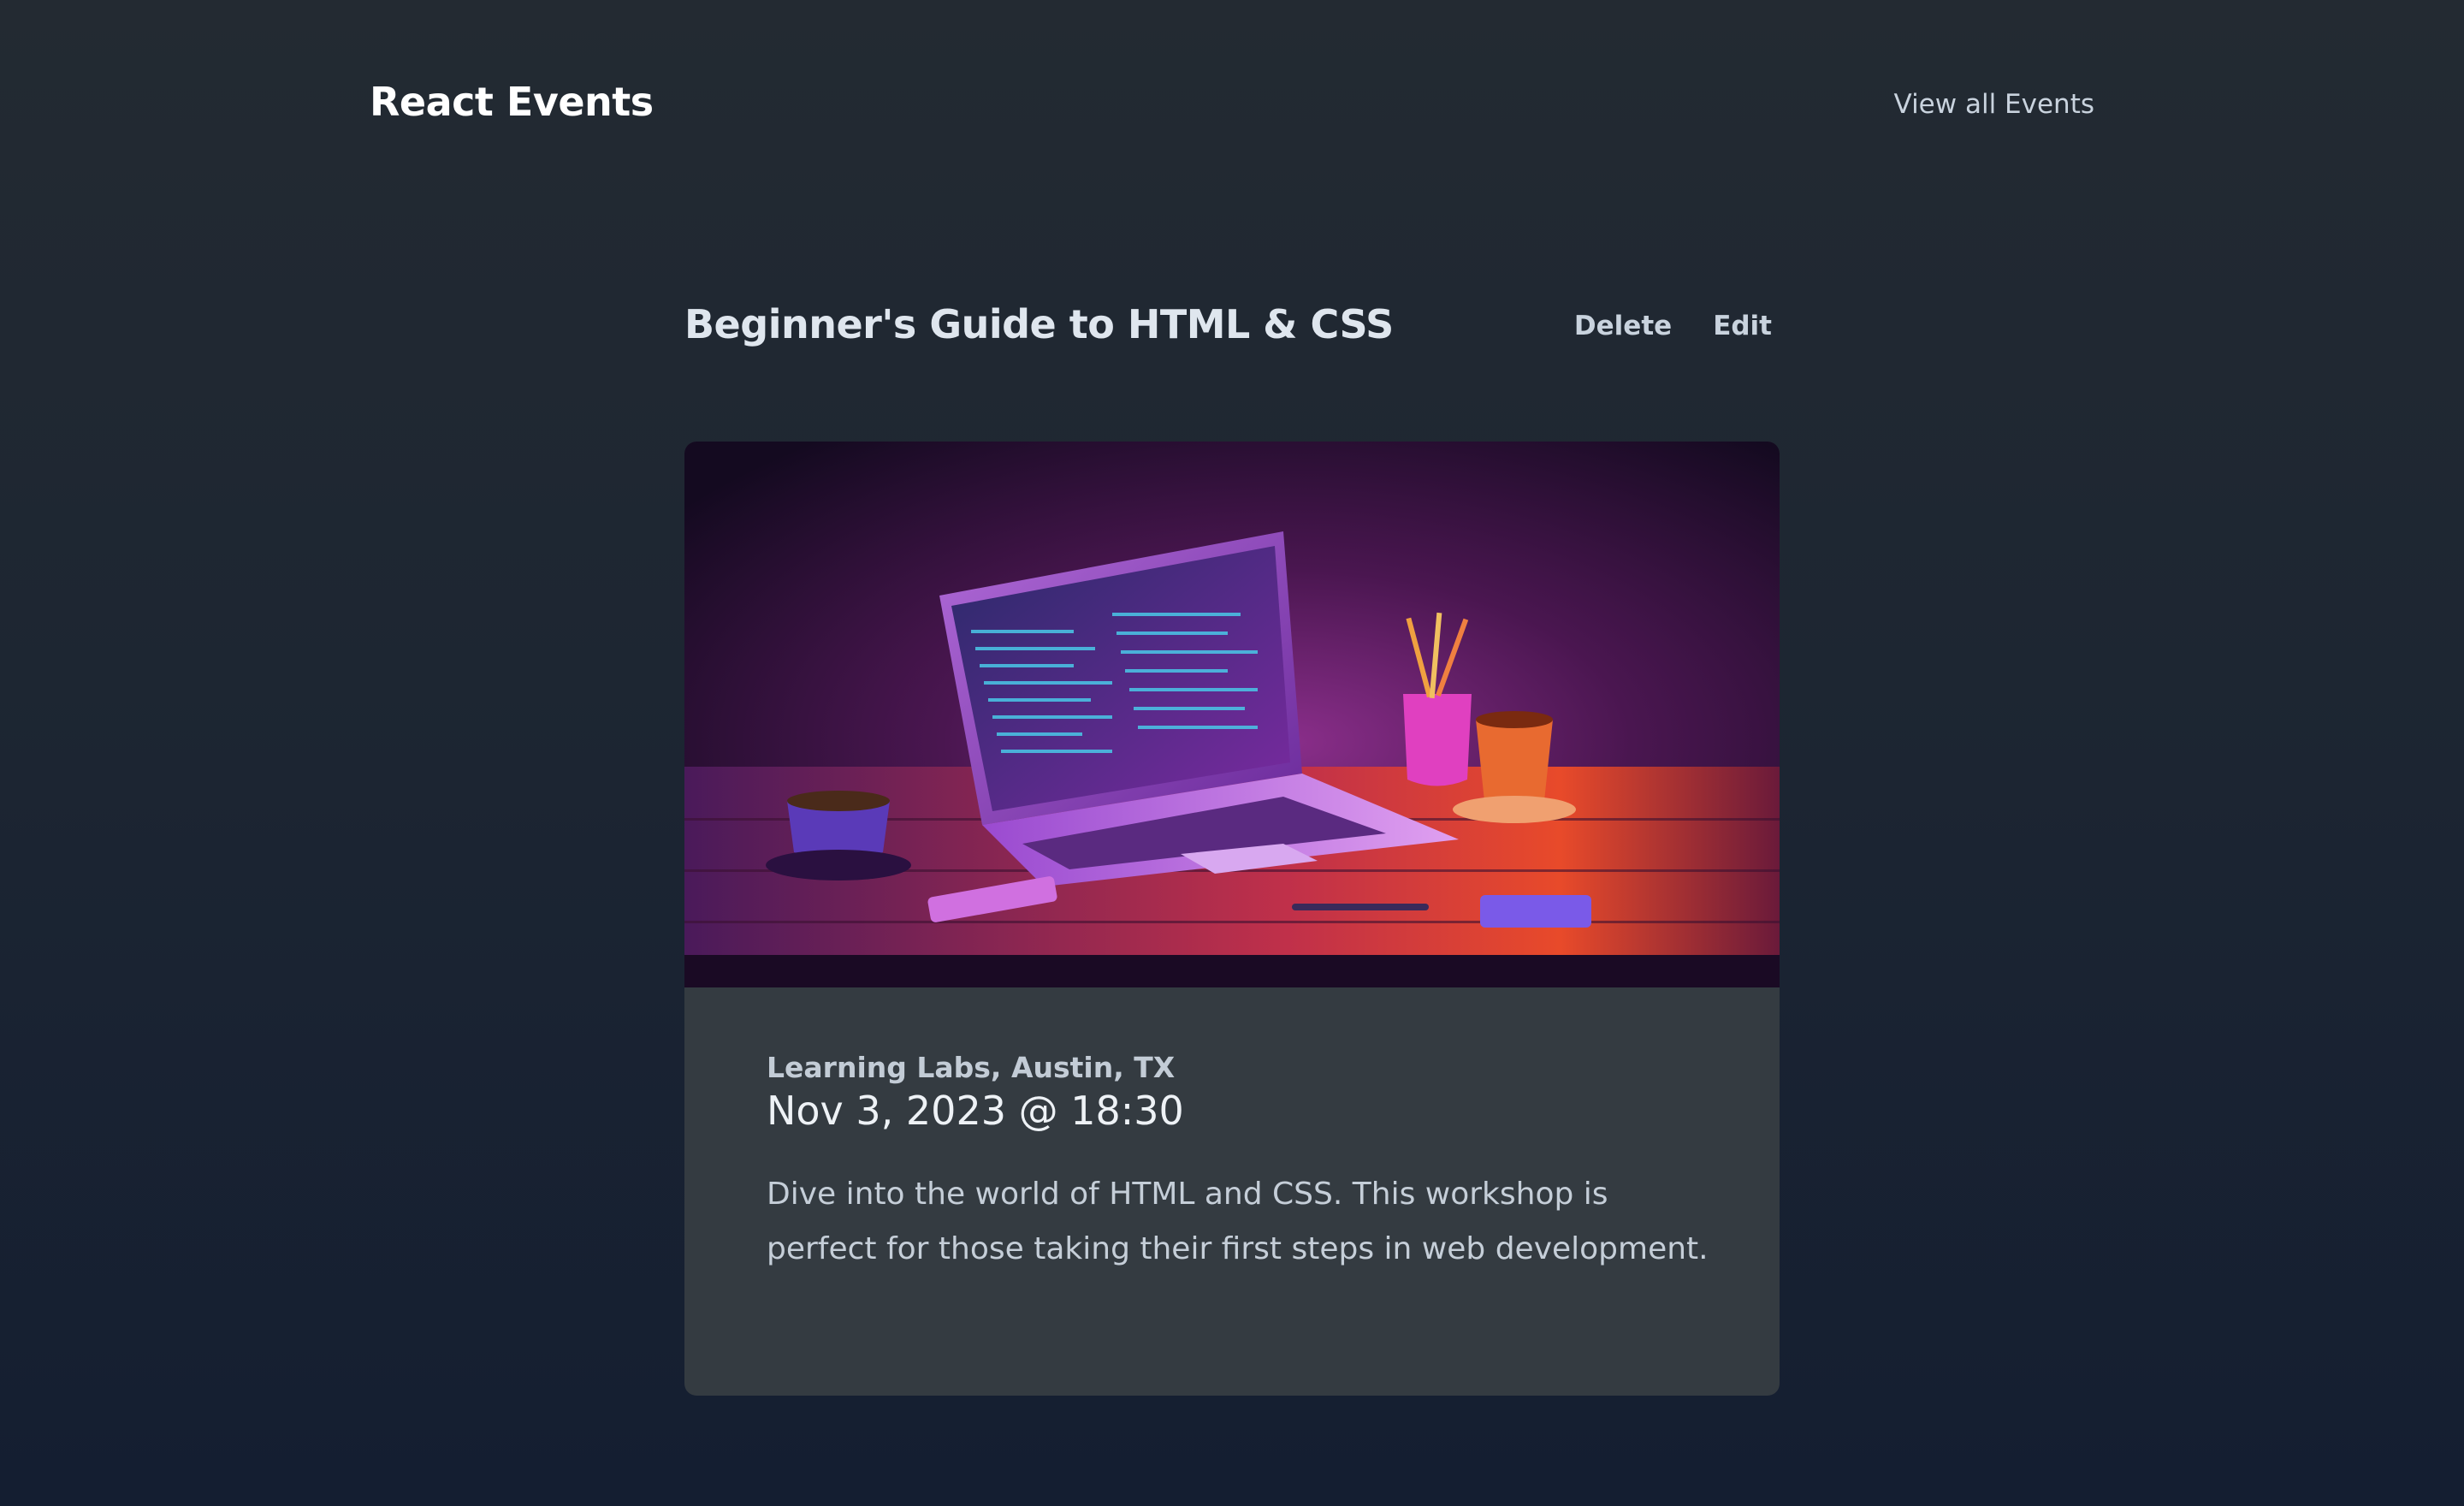 The image size is (2464, 1506). I want to click on brand-link: React Events, so click(512, 102).